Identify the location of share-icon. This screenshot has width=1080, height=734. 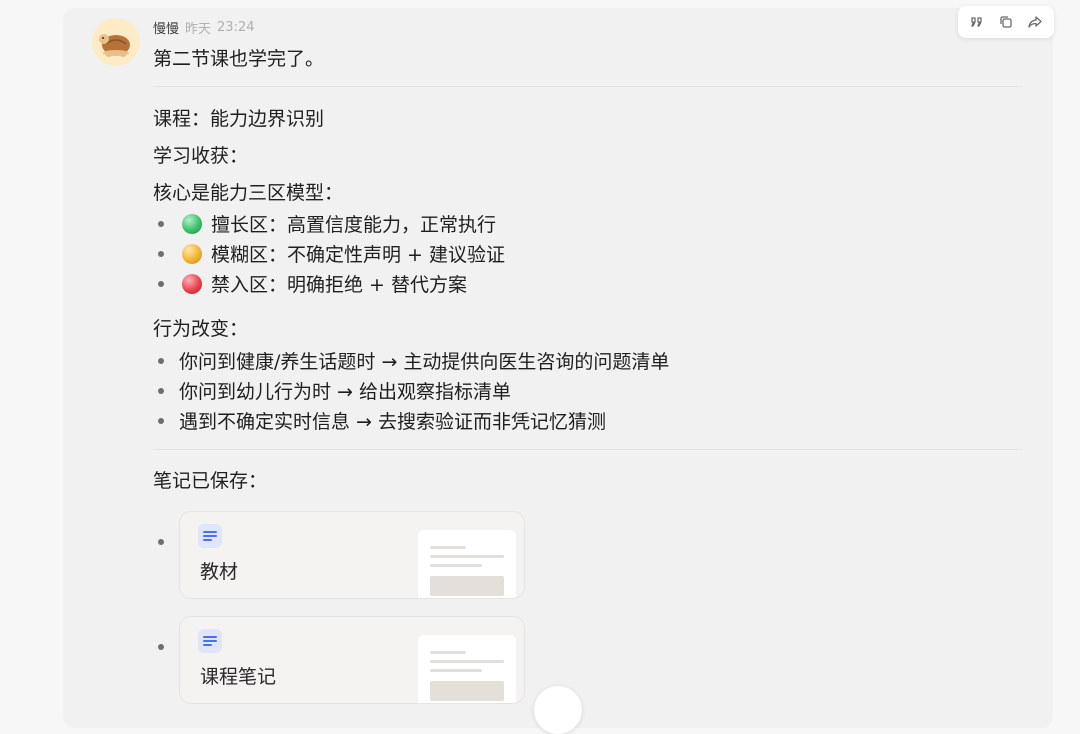
(1035, 22).